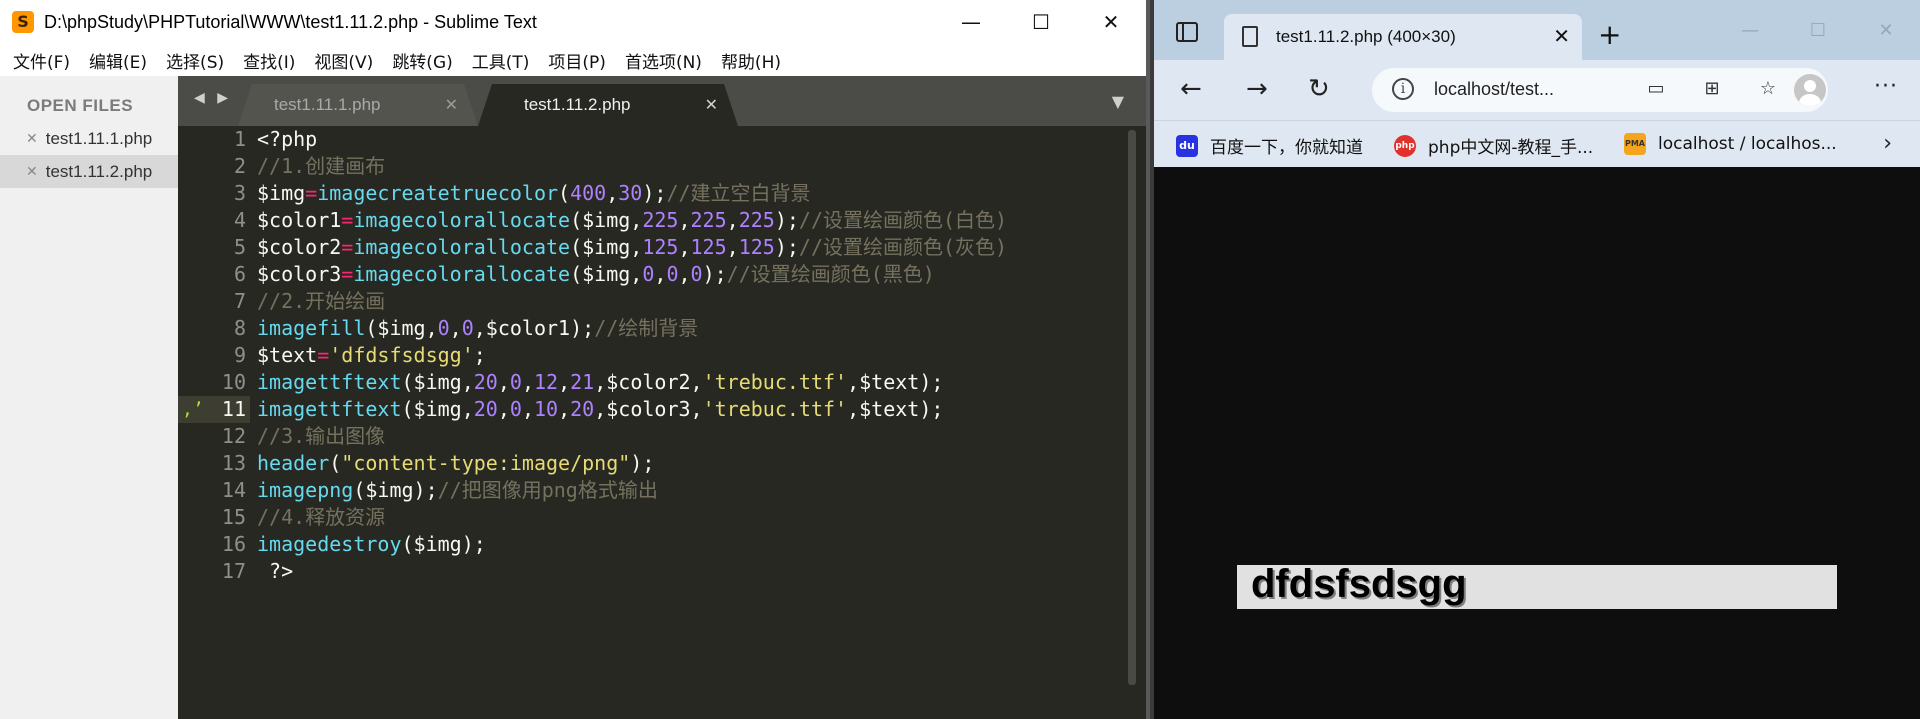 The image size is (1920, 719). I want to click on refresh-icon: ↻, so click(1319, 89).